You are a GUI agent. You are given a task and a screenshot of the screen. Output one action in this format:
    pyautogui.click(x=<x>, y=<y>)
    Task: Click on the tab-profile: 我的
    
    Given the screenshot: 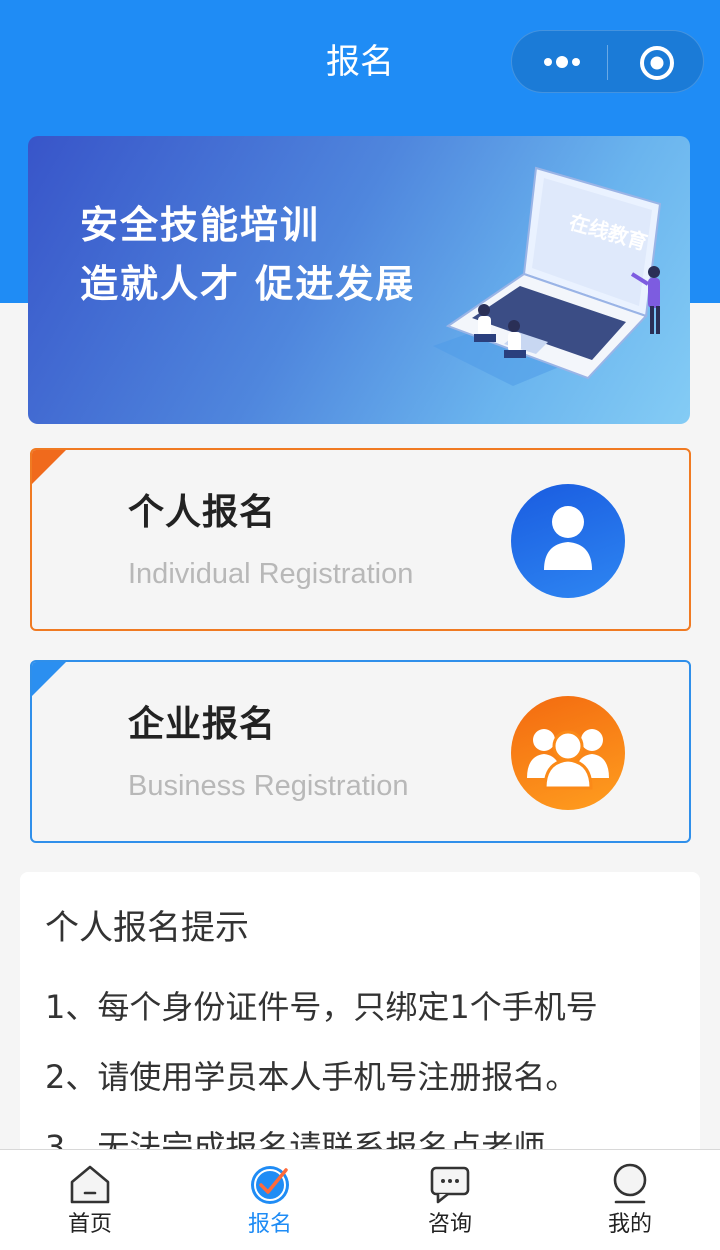 What is the action you would take?
    pyautogui.click(x=630, y=1200)
    